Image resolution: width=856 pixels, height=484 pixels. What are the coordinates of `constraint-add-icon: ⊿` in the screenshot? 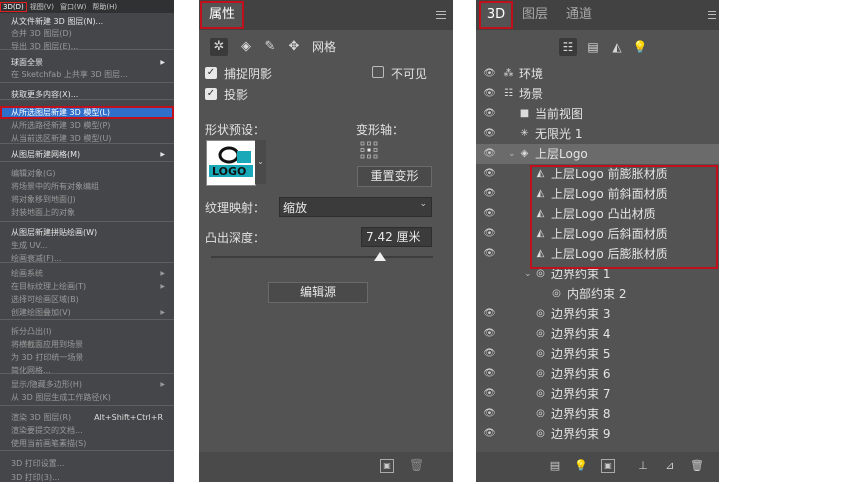 It's located at (670, 466).